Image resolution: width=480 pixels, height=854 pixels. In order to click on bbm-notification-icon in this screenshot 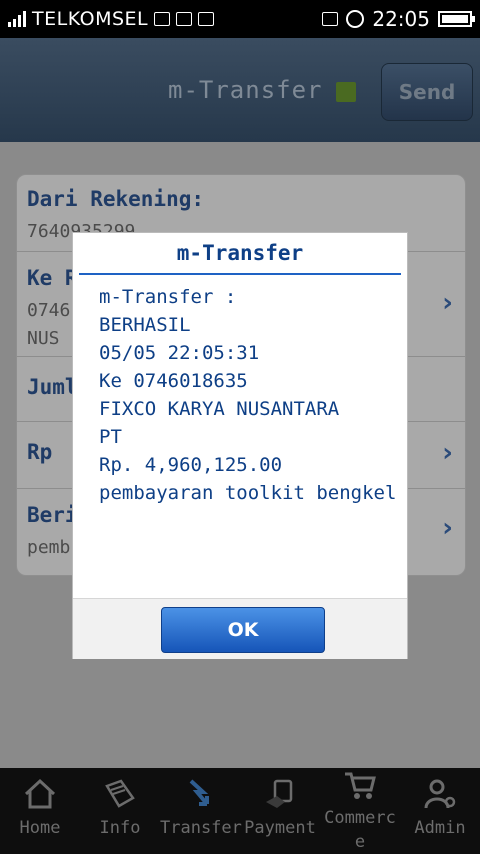, I will do `click(206, 19)`.